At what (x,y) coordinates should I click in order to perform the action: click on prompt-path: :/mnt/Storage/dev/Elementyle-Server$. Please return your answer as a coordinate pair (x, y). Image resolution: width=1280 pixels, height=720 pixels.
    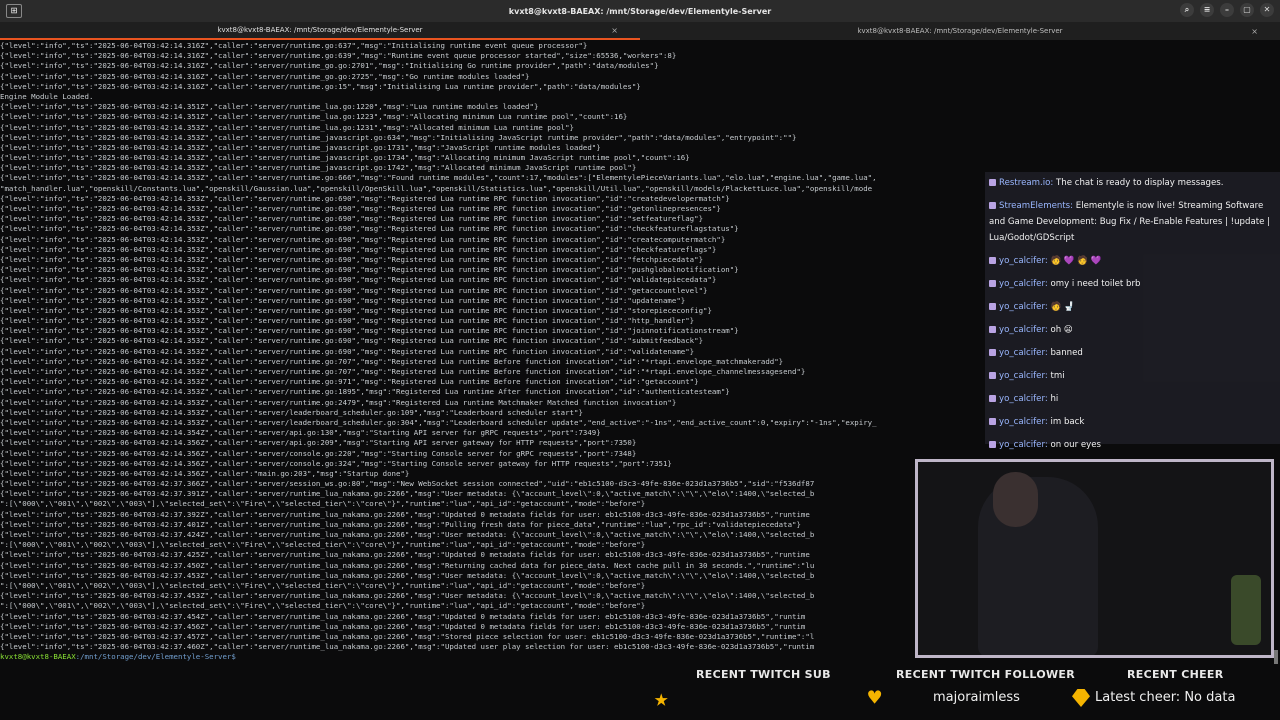
    Looking at the image, I should click on (155, 657).